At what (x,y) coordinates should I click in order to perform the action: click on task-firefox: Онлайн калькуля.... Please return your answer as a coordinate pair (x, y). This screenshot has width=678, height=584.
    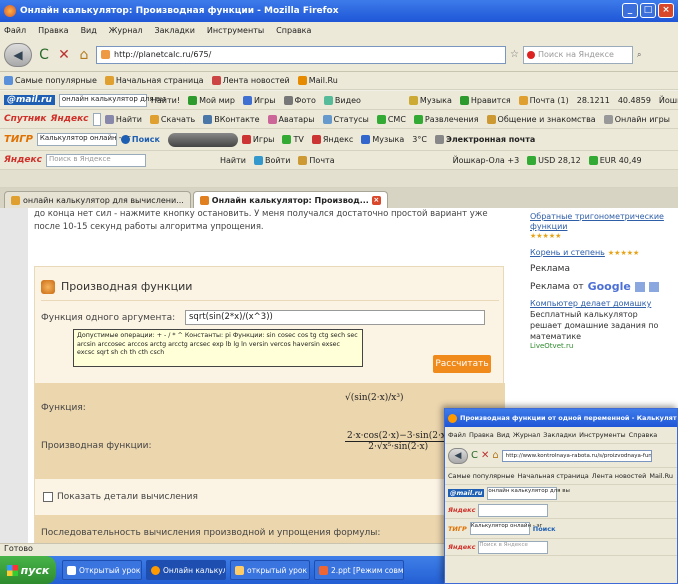
    Looking at the image, I should click on (186, 570).